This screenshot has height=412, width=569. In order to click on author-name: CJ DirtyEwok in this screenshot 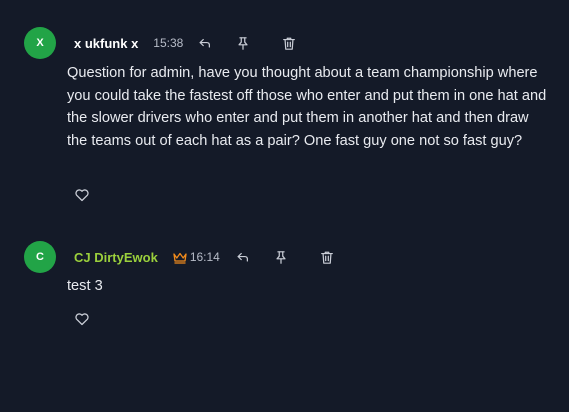, I will do `click(116, 257)`.